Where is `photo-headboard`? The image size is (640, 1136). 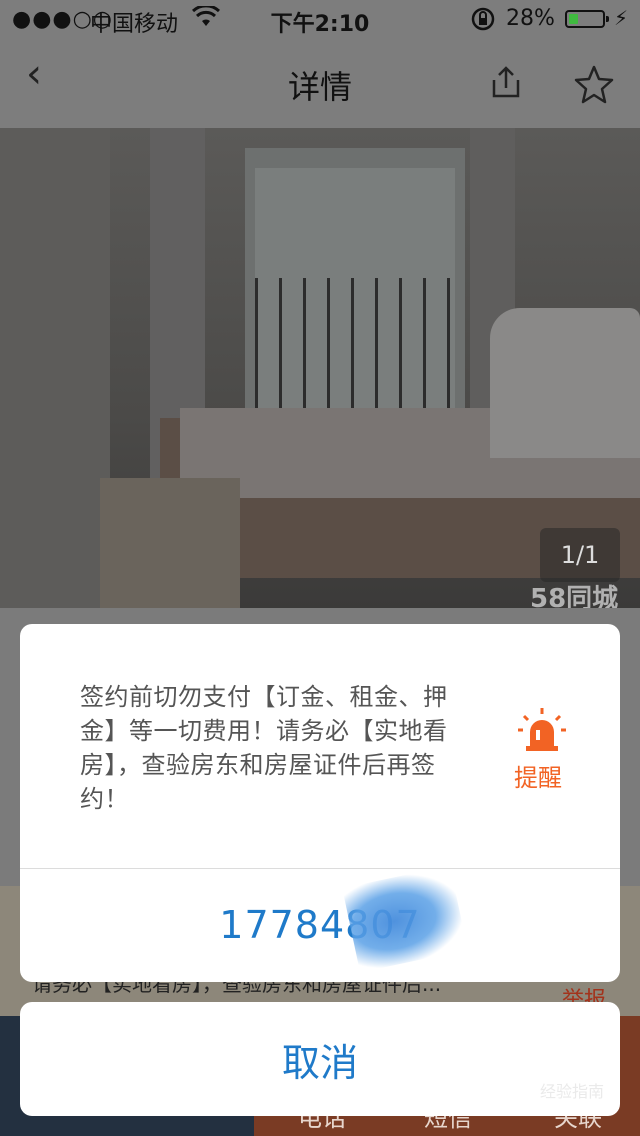 photo-headboard is located at coordinates (565, 383).